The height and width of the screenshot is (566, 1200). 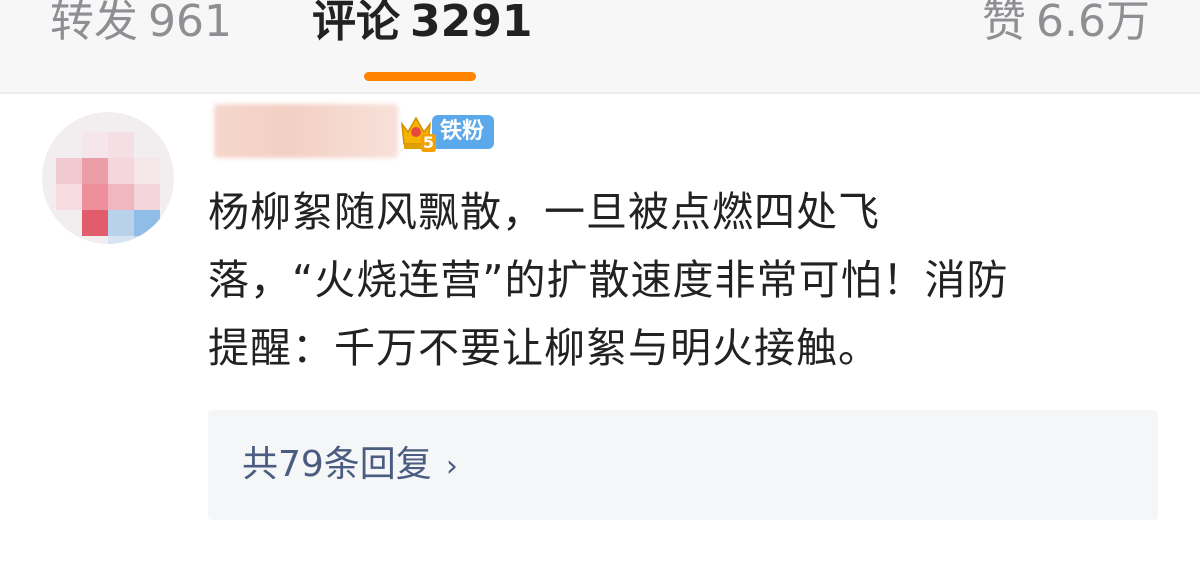 I want to click on comment-line: 落，“火烧连营”的扩散速度非常可怕！消防, so click(x=608, y=280).